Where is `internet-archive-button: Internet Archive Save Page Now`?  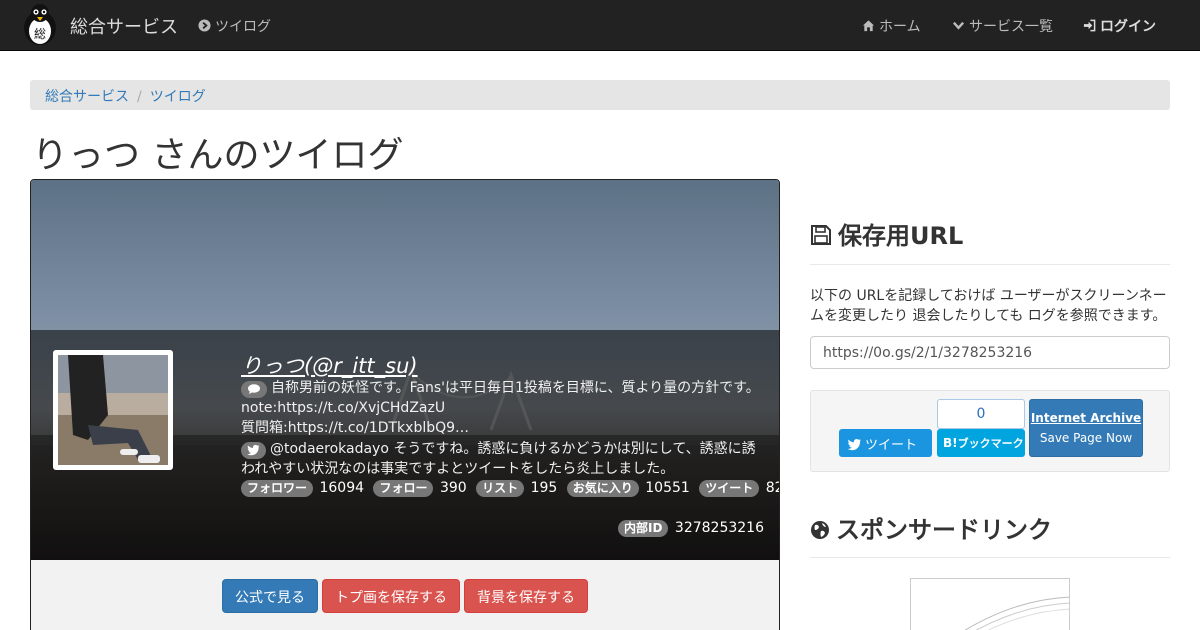 internet-archive-button: Internet Archive Save Page Now is located at coordinates (1086, 428).